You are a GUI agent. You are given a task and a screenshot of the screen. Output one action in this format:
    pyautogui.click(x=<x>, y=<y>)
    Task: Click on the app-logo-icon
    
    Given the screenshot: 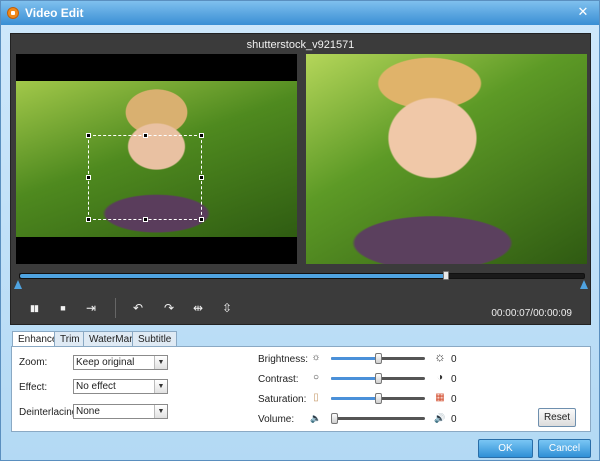 What is the action you would take?
    pyautogui.click(x=13, y=13)
    